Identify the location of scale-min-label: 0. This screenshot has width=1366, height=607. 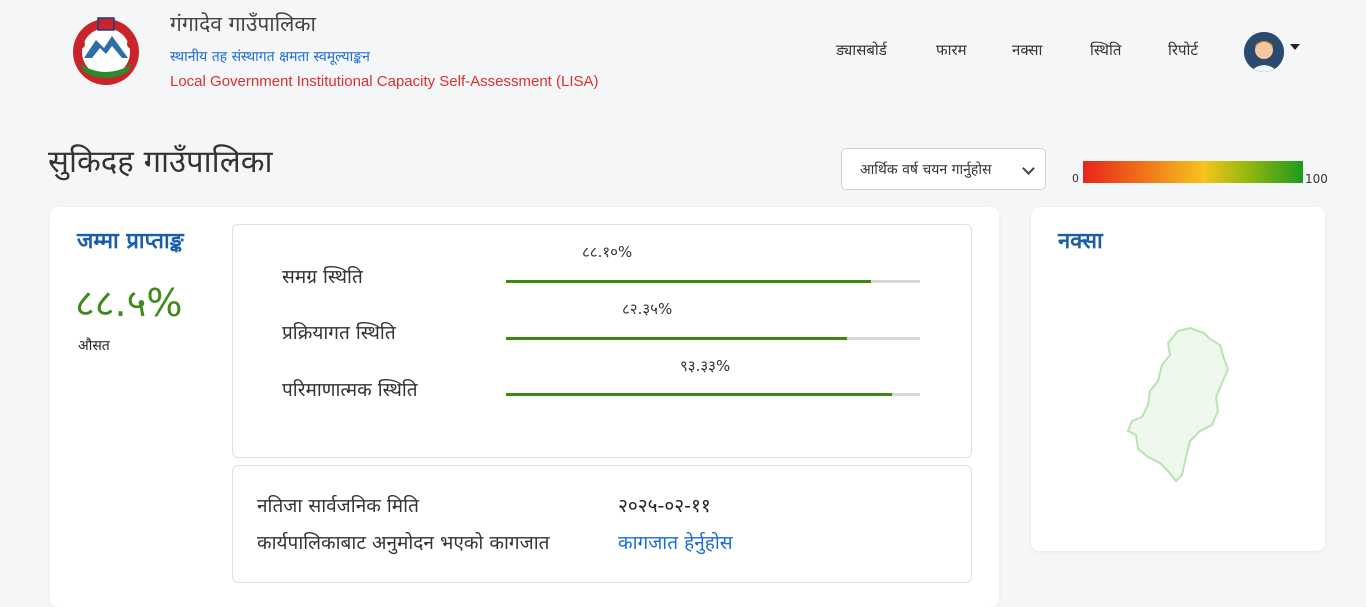
(1075, 178).